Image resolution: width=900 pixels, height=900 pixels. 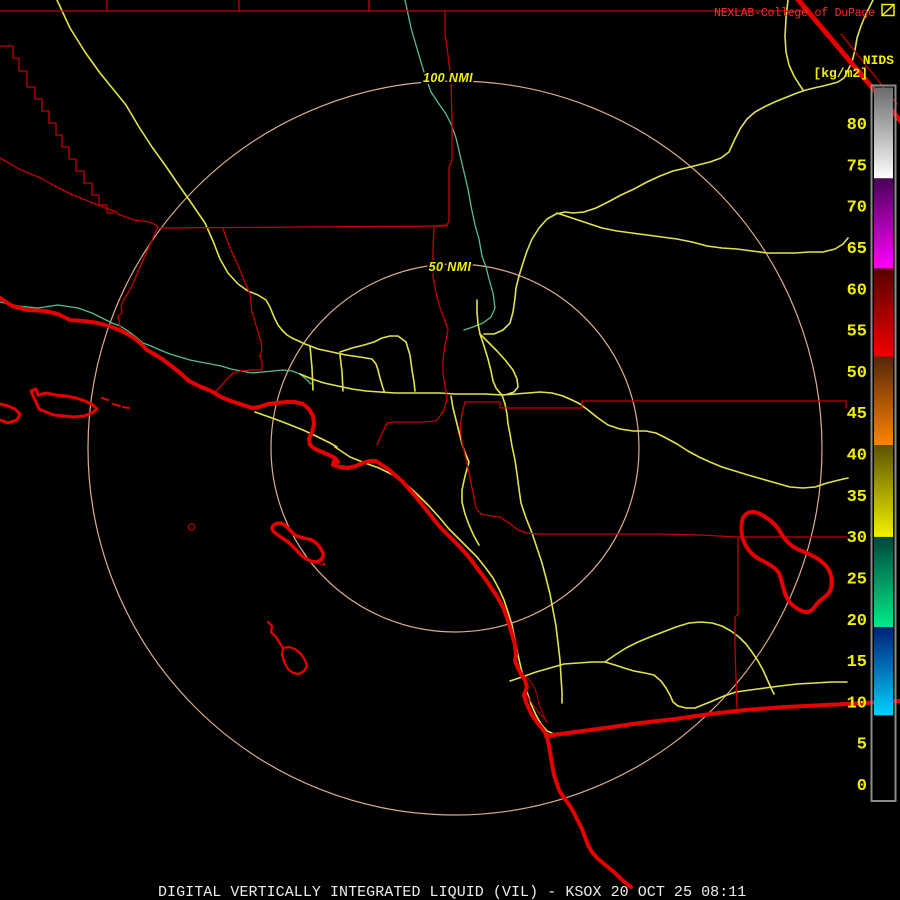 I want to click on colorbar-tick-15: 15, so click(x=857, y=662).